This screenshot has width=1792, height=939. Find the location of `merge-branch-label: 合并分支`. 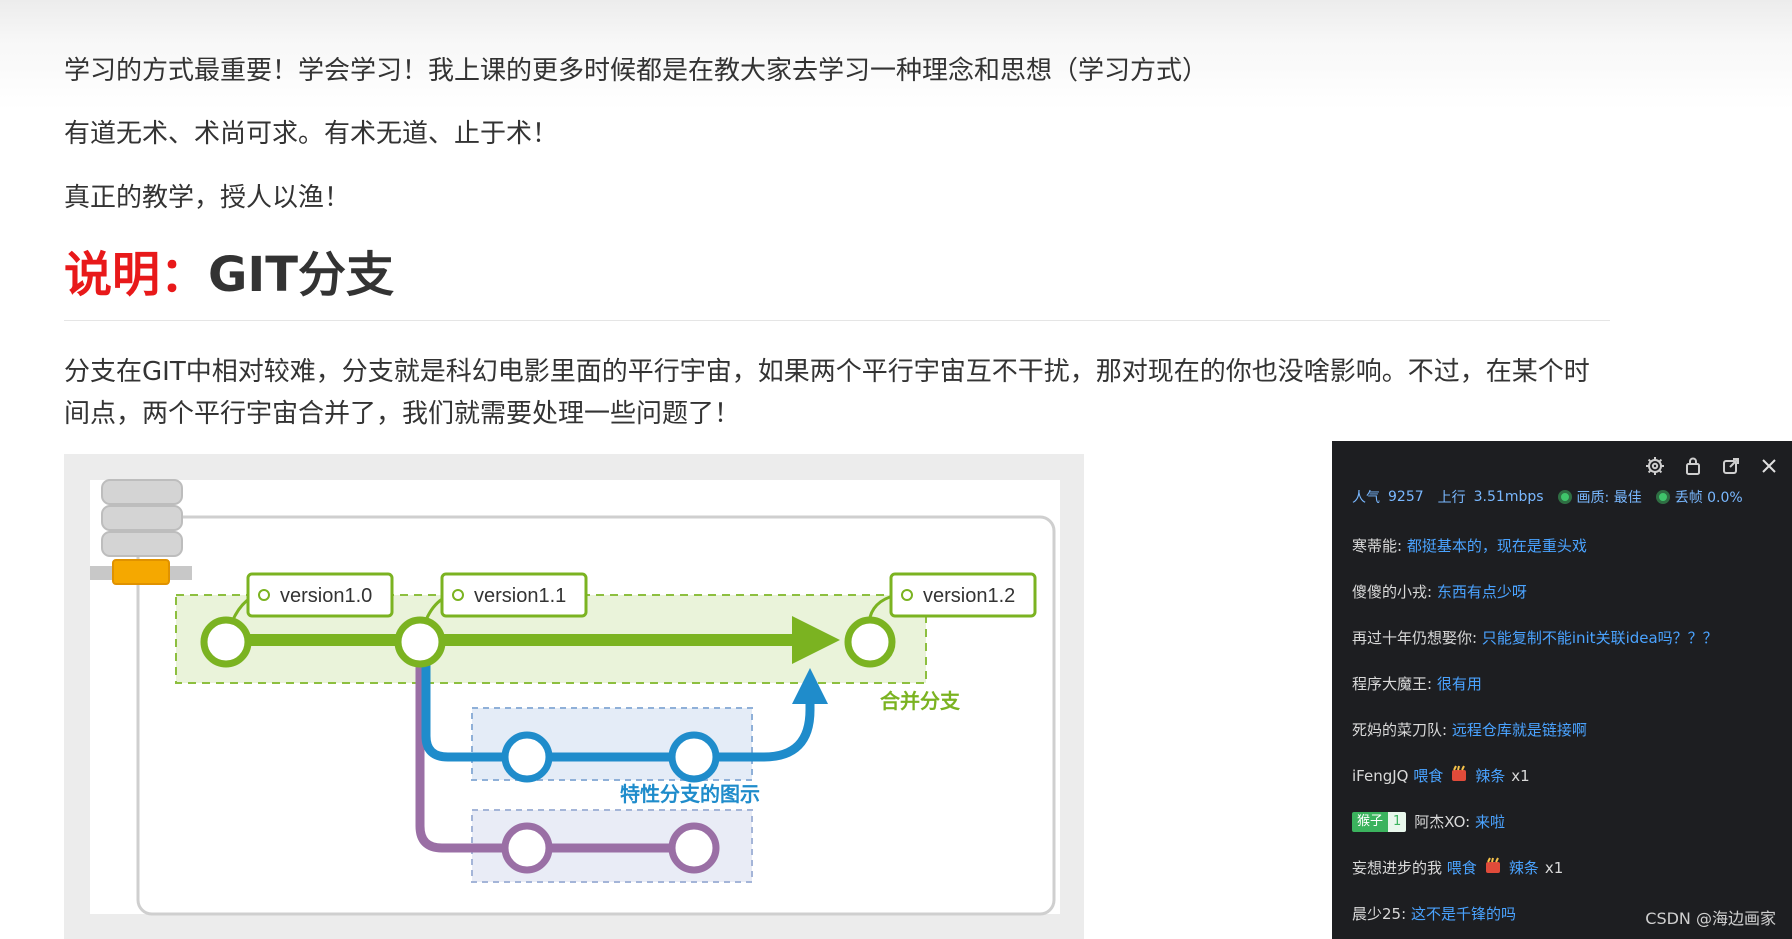

merge-branch-label: 合并分支 is located at coordinates (920, 701).